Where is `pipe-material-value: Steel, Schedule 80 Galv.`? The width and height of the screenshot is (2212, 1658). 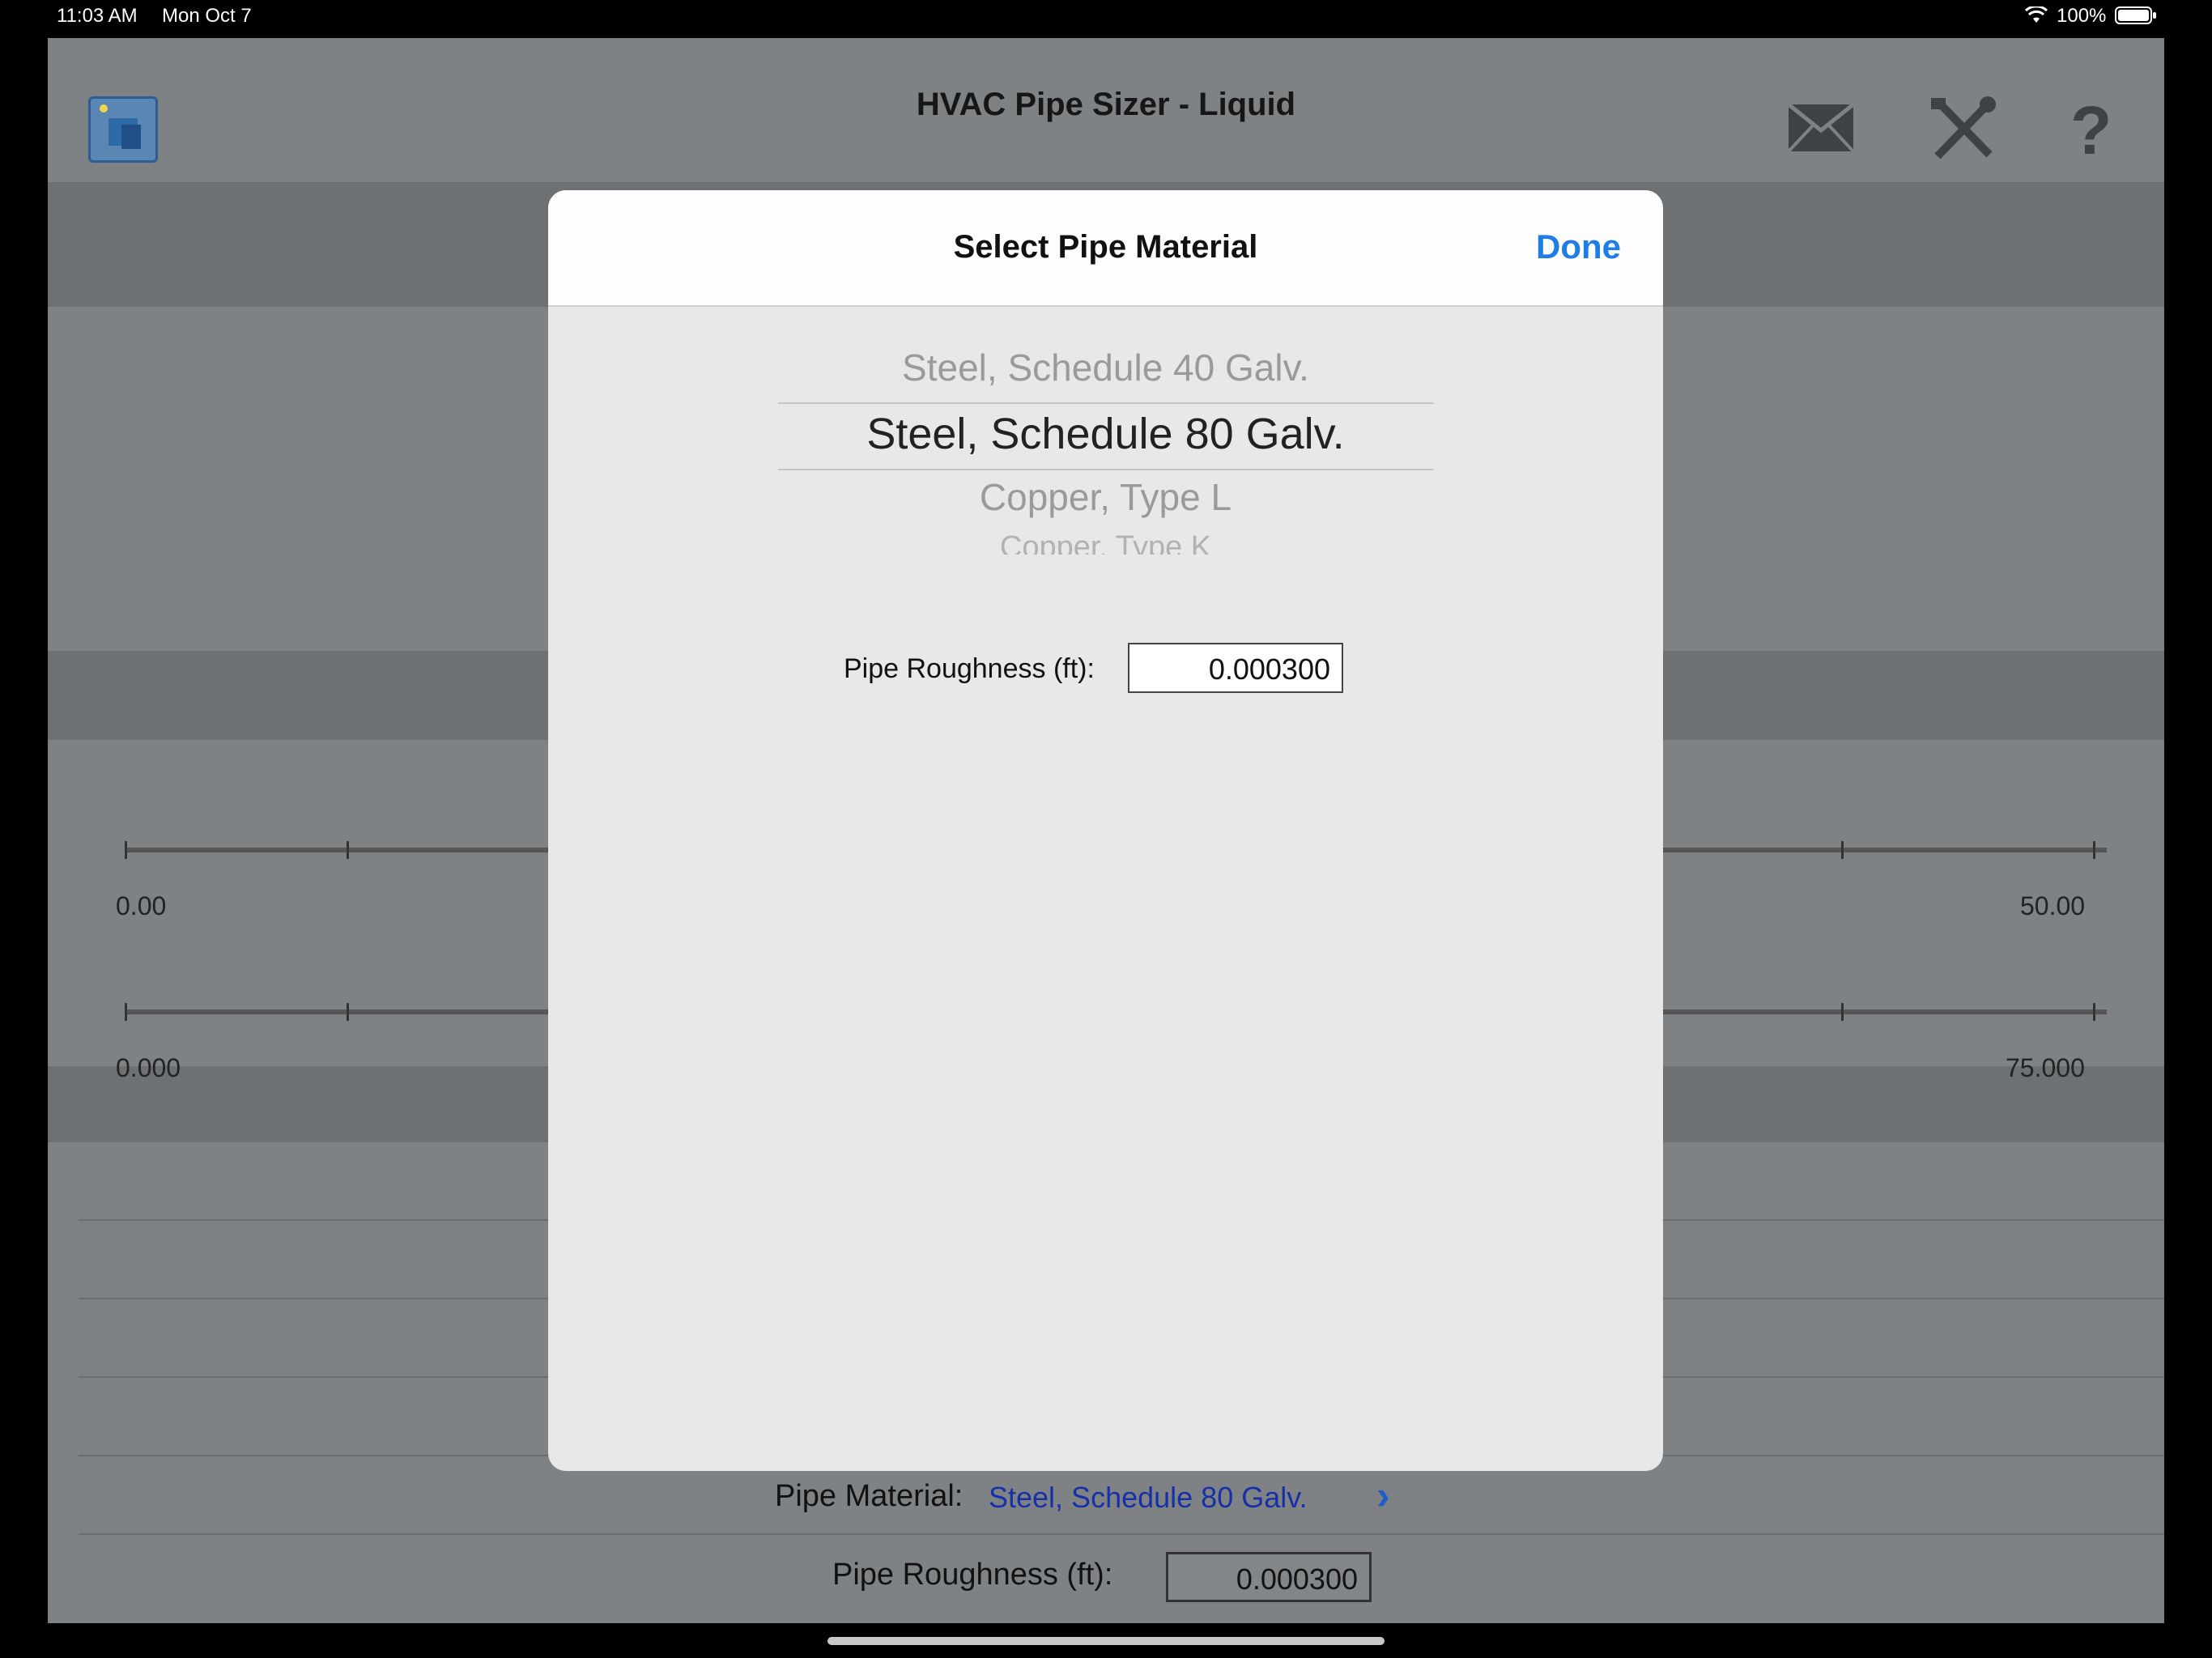
pipe-material-value: Steel, Schedule 80 Galv. is located at coordinates (1148, 1498).